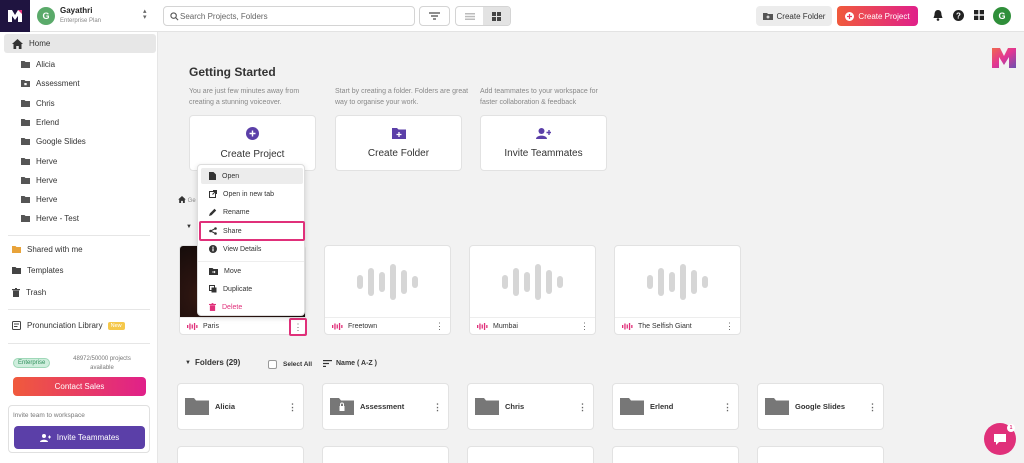 Image resolution: width=1024 pixels, height=463 pixels. I want to click on menu-item-share: Share, so click(252, 231).